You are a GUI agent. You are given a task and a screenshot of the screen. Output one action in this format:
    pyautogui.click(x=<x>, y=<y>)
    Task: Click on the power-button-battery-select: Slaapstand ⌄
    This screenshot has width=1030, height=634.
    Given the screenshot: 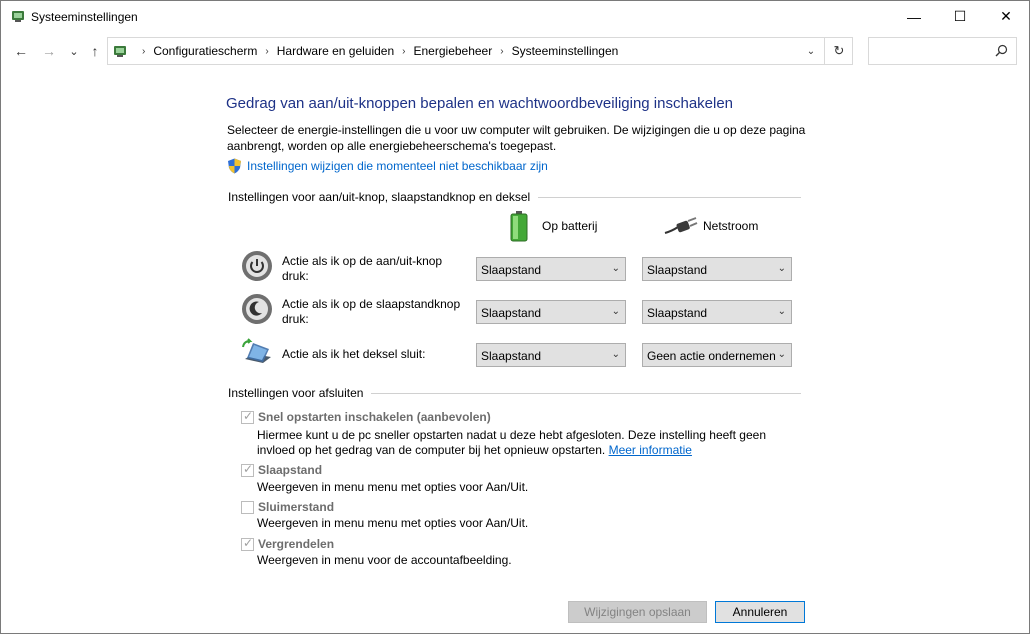 What is the action you would take?
    pyautogui.click(x=551, y=269)
    